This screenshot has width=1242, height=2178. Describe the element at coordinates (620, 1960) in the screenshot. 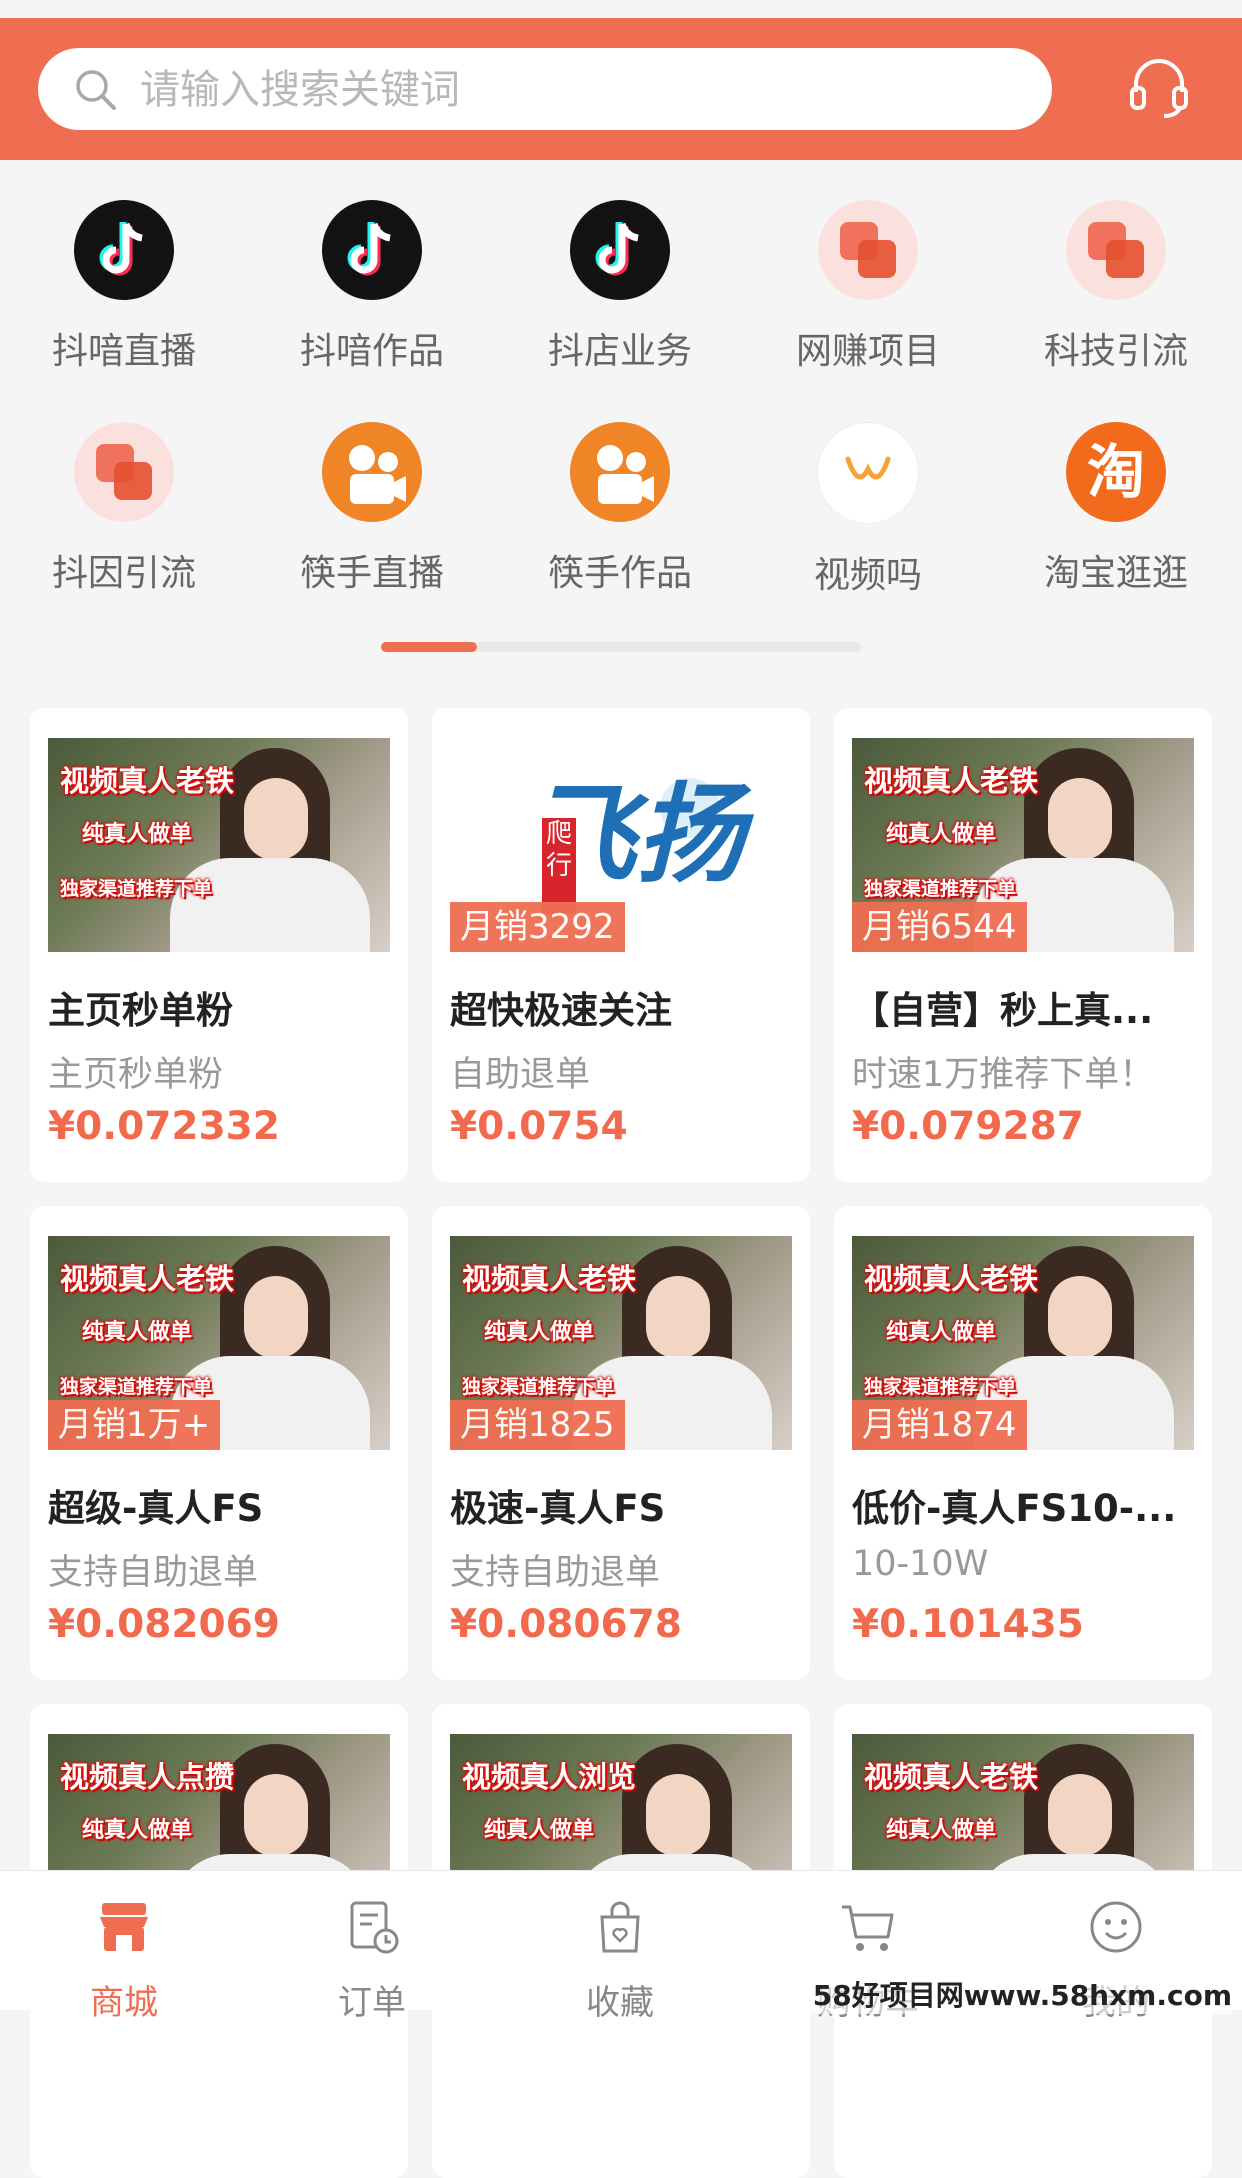

I see `tab-favorites: 收藏` at that location.